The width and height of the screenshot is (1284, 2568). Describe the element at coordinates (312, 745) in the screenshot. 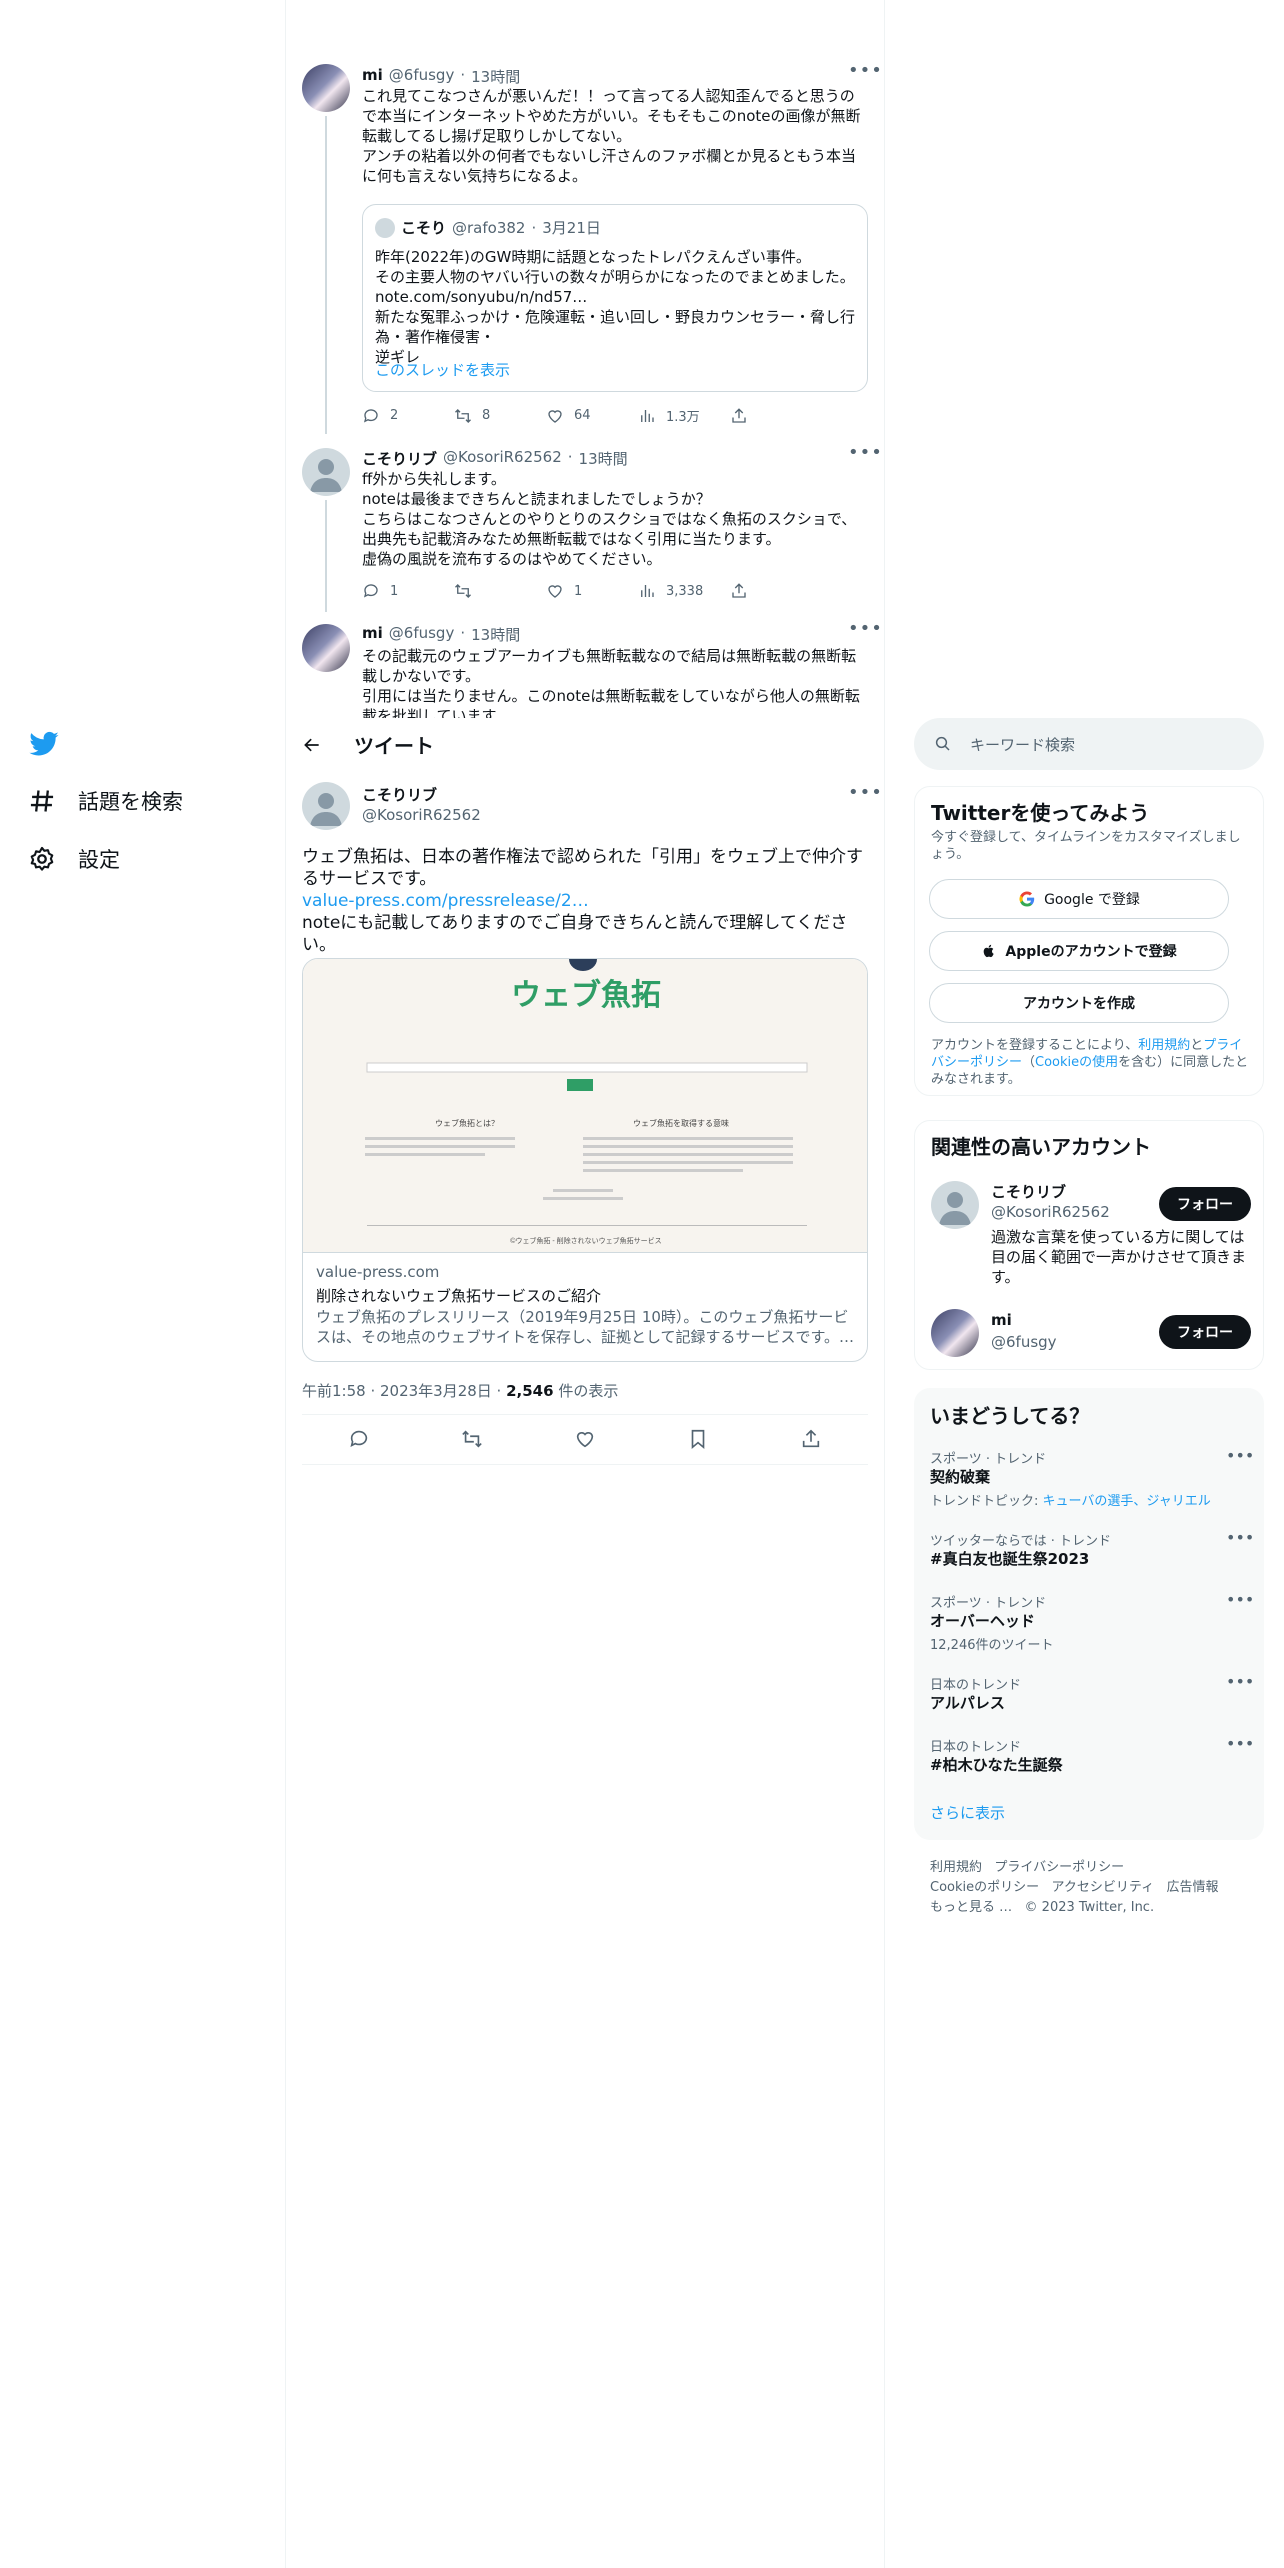

I see `back-arrow-icon` at that location.